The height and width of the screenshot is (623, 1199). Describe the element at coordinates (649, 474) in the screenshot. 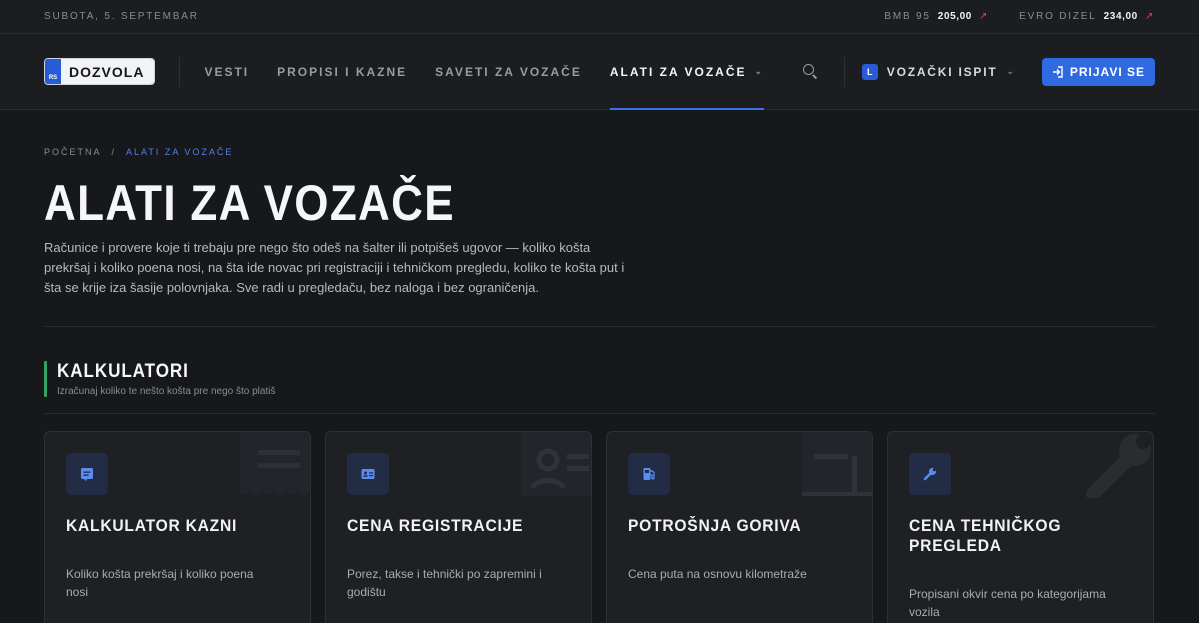

I see `fuel-pump-icon` at that location.